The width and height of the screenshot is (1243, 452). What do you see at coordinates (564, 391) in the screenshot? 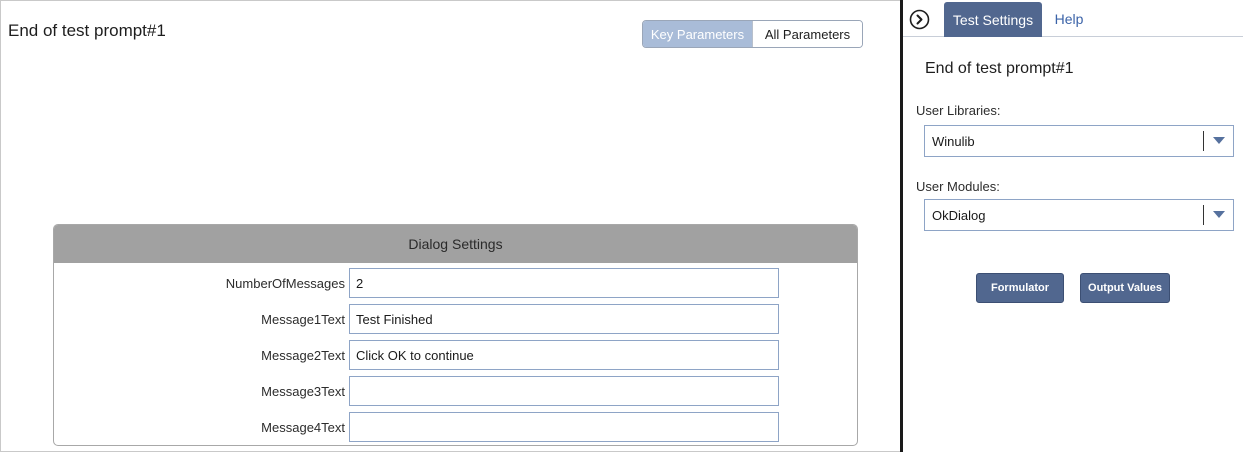
I see `message3-text-input` at bounding box center [564, 391].